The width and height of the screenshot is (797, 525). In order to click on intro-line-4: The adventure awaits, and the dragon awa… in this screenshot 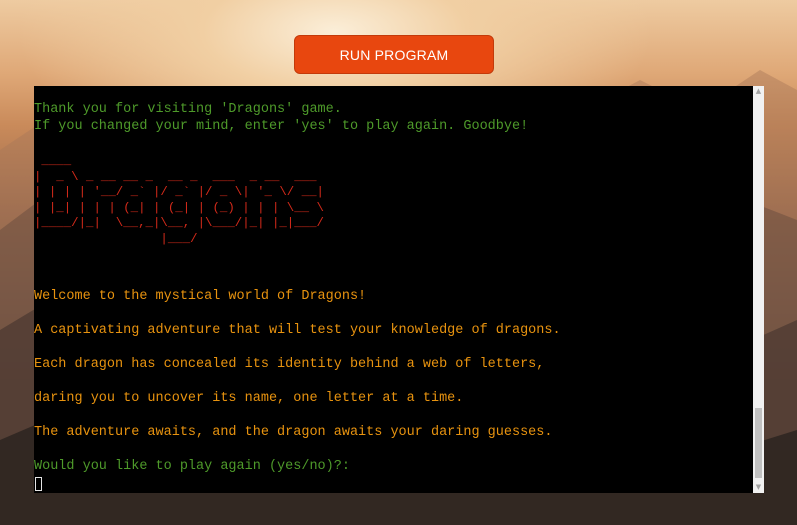, I will do `click(293, 432)`.